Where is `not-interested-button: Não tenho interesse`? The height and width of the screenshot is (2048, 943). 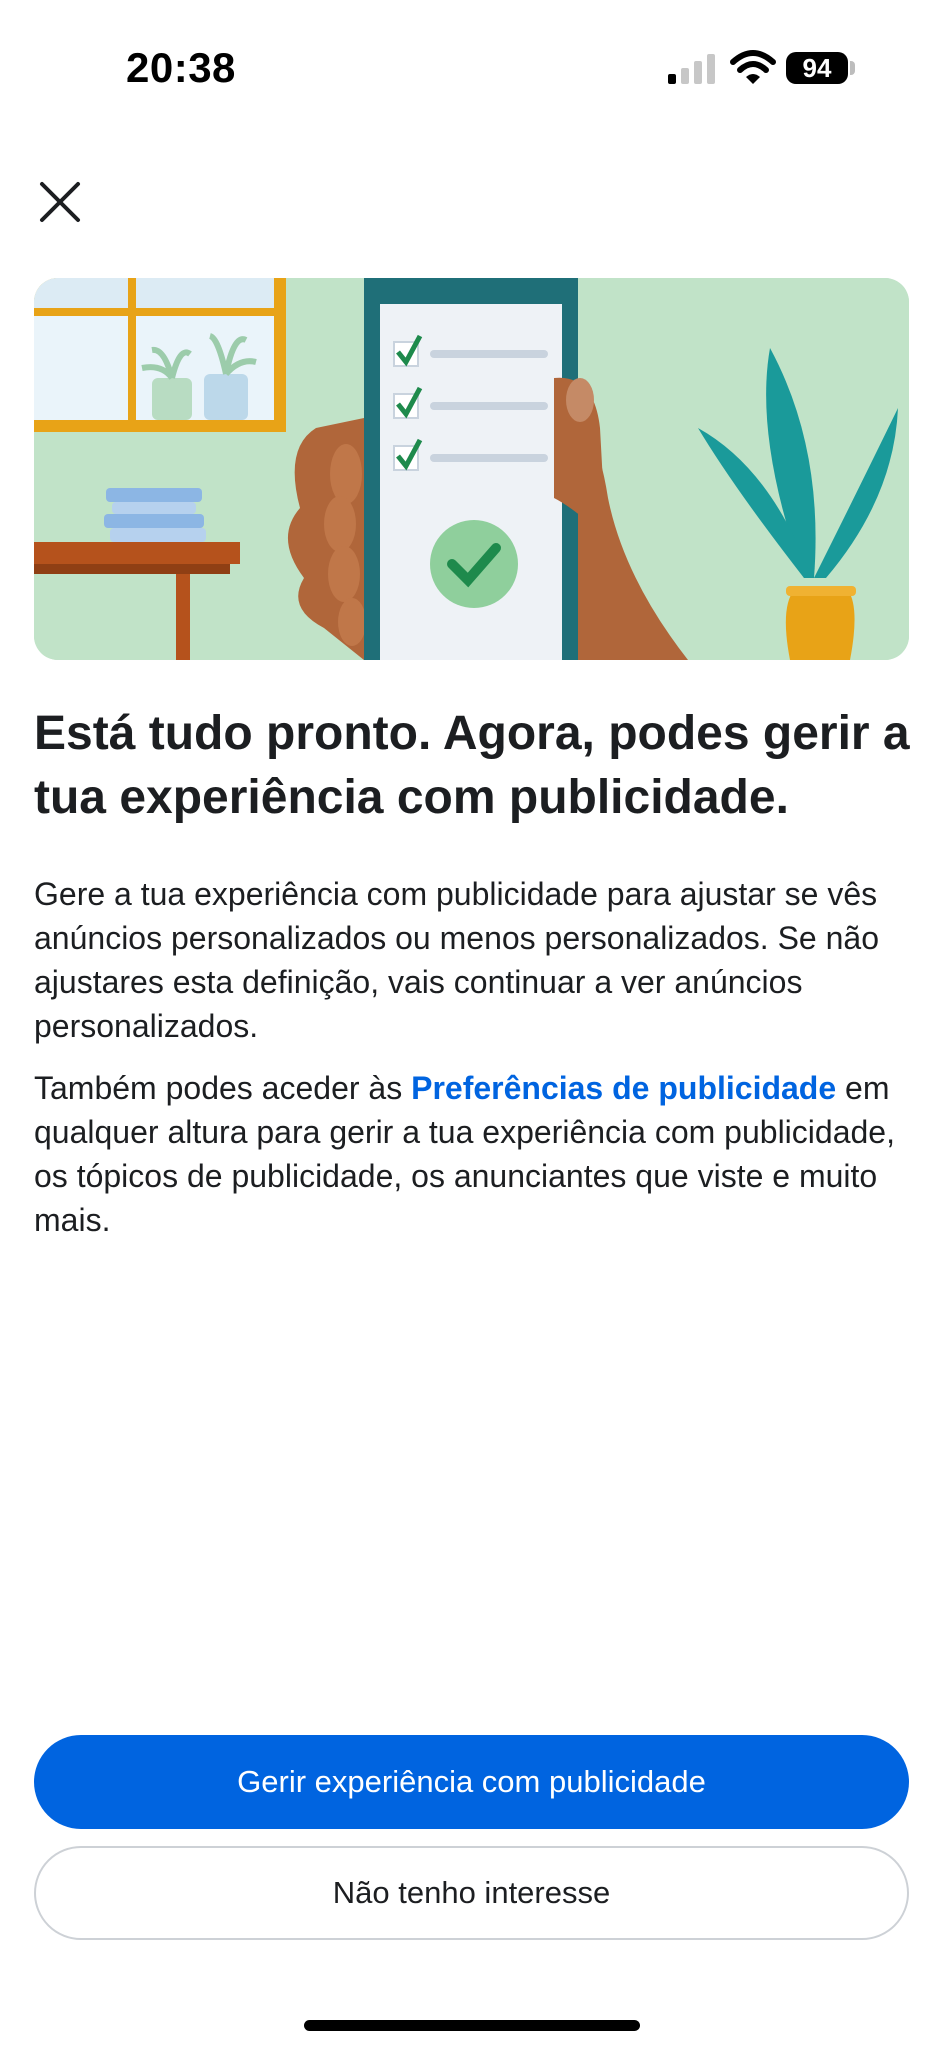
not-interested-button: Não tenho interesse is located at coordinates (471, 1893).